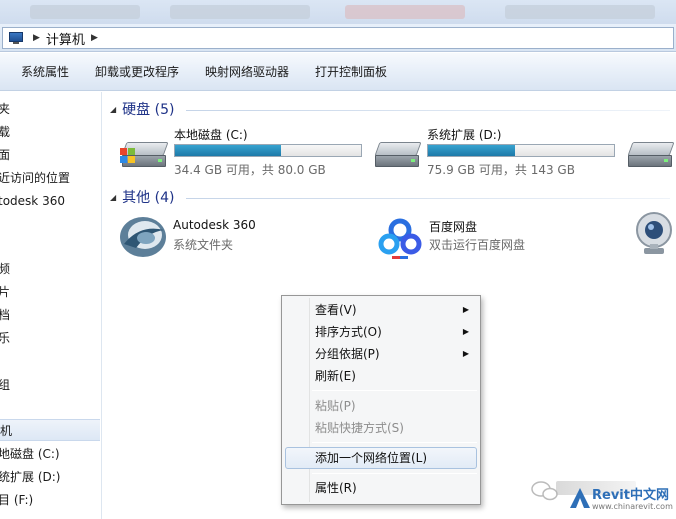  I want to click on nav-item-autodesk-360: todesk 360, so click(32, 201).